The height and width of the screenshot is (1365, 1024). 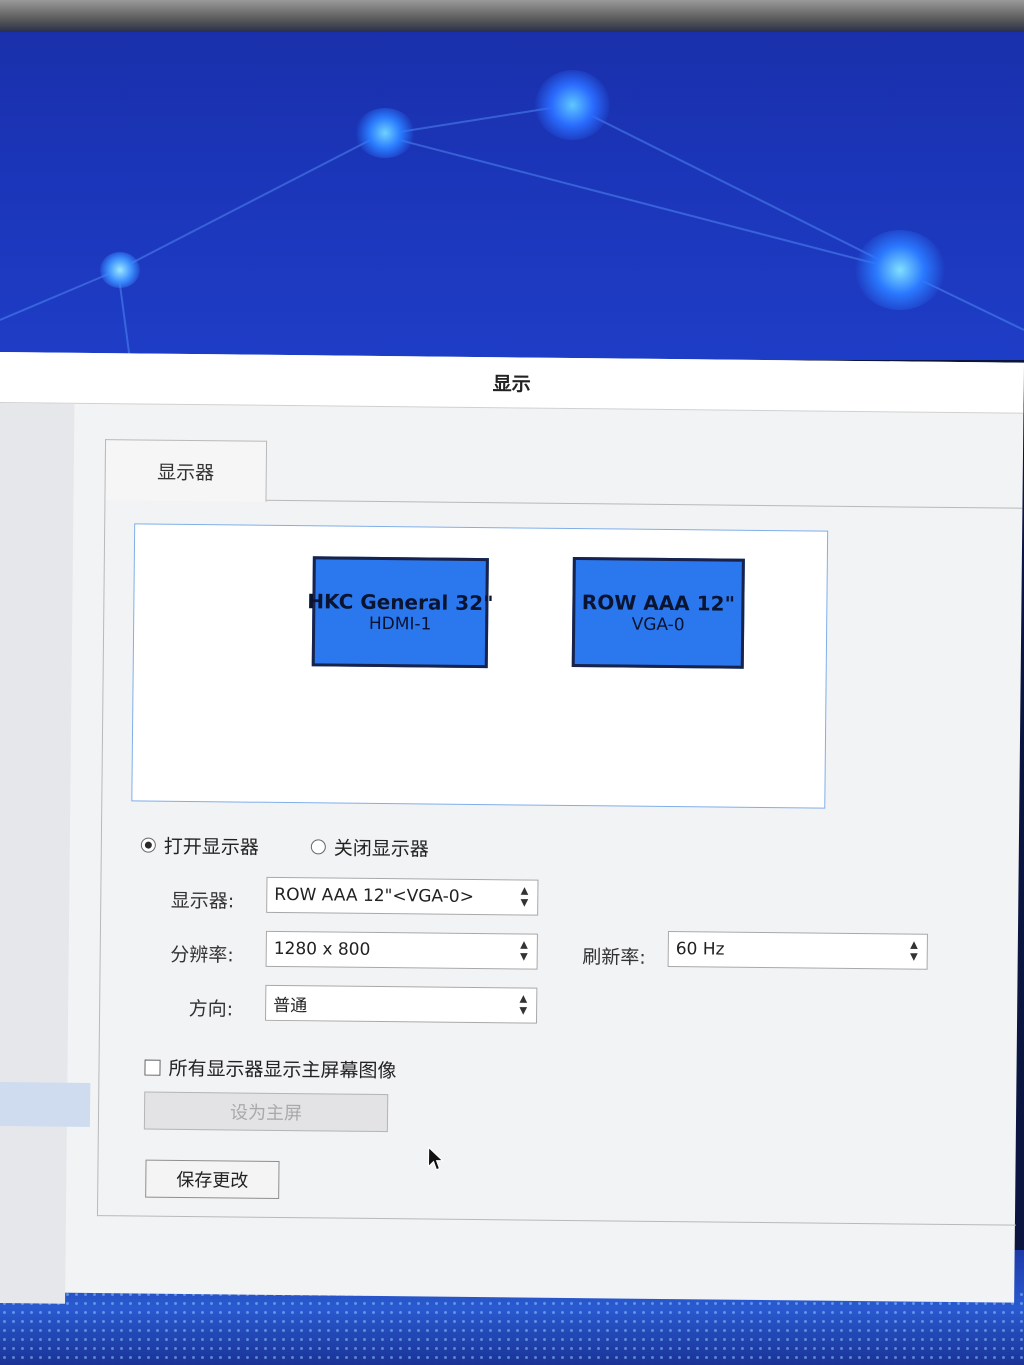 I want to click on orientation-label: 方向:, so click(x=211, y=1009).